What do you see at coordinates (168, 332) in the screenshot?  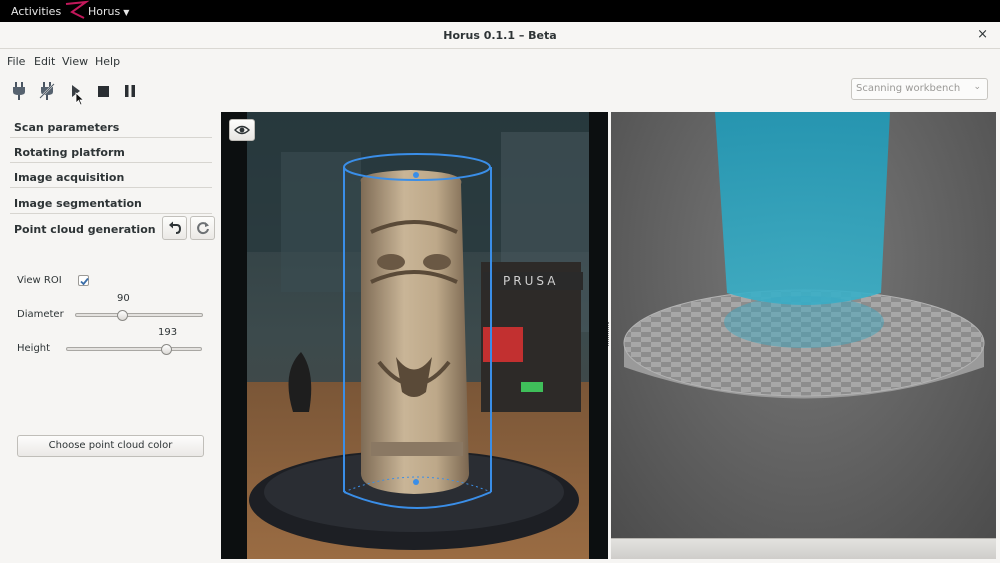 I see `height-value: 193` at bounding box center [168, 332].